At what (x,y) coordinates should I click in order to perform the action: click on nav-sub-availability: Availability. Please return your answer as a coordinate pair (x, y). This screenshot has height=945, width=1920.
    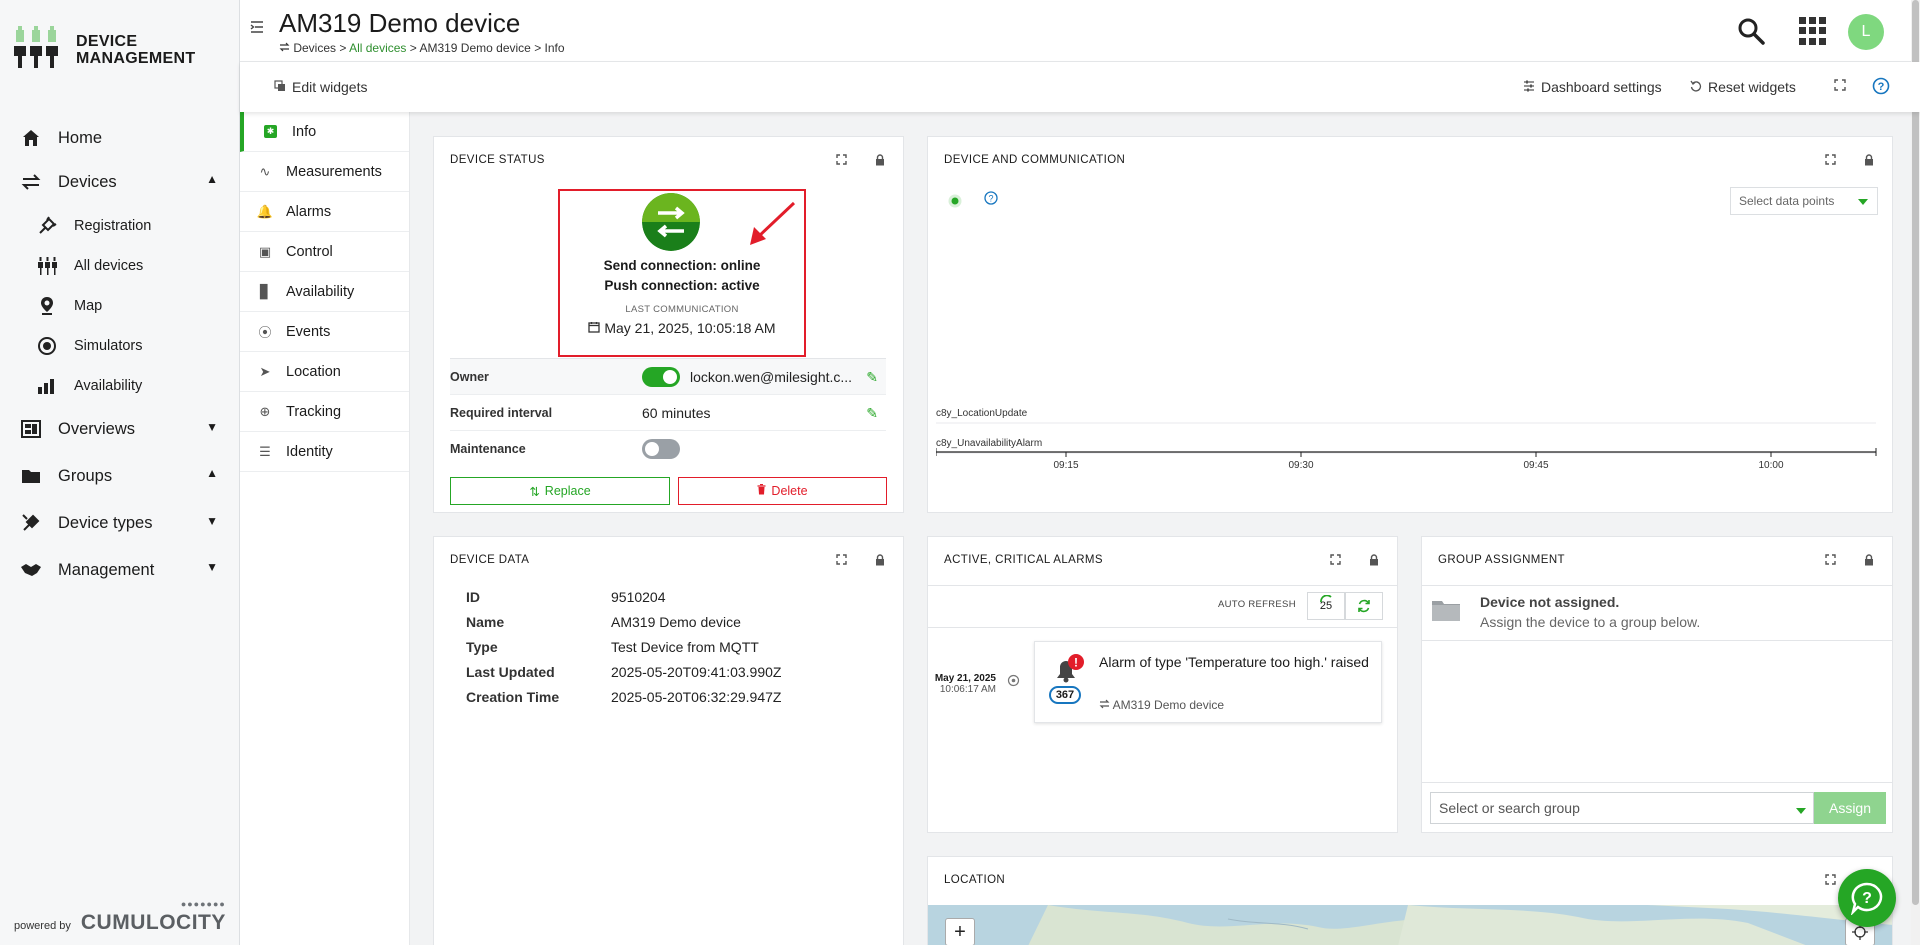
    Looking at the image, I should click on (120, 386).